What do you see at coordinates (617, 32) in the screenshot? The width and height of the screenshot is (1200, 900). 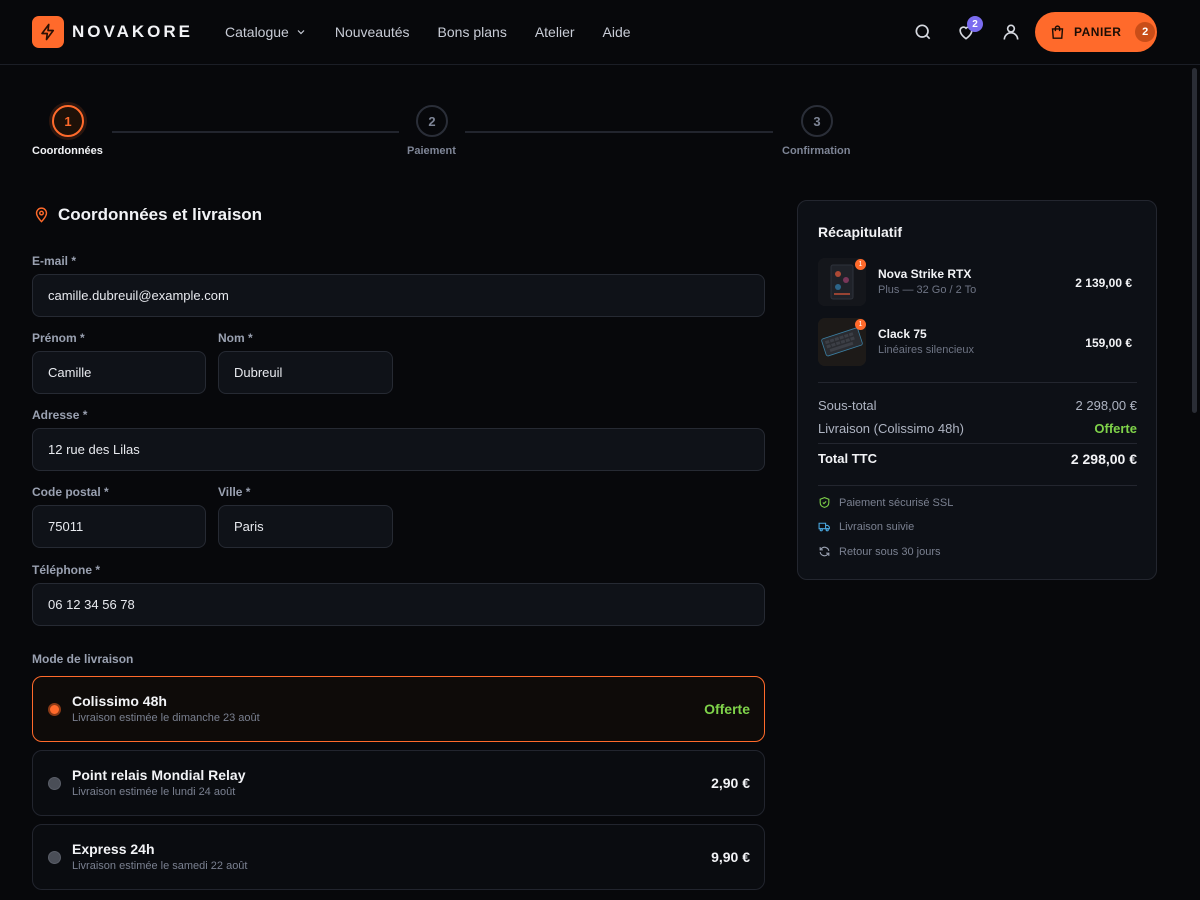 I see `nav-item-aide: Aide` at bounding box center [617, 32].